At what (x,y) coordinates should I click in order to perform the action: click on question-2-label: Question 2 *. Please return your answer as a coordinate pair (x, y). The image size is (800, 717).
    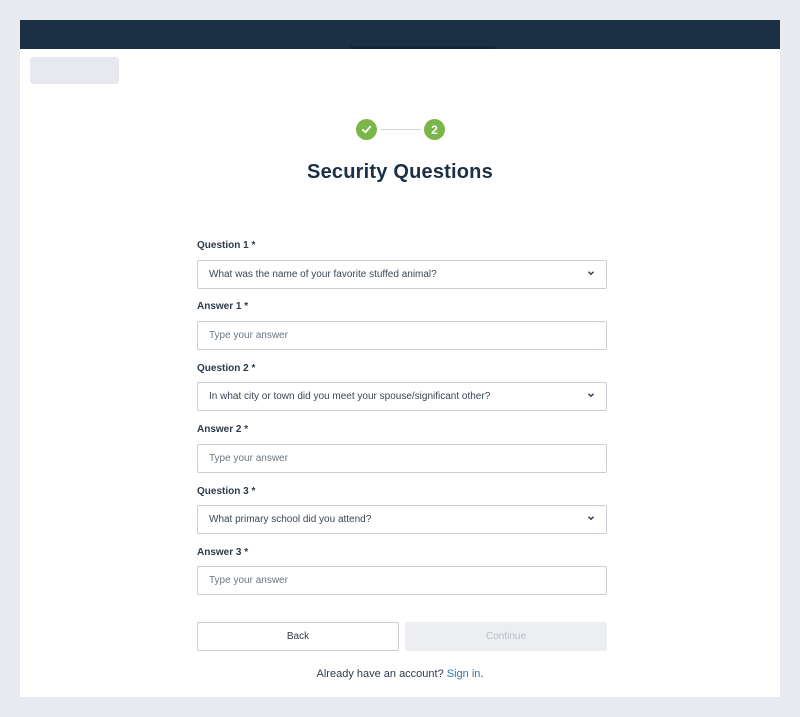
    Looking at the image, I should click on (226, 368).